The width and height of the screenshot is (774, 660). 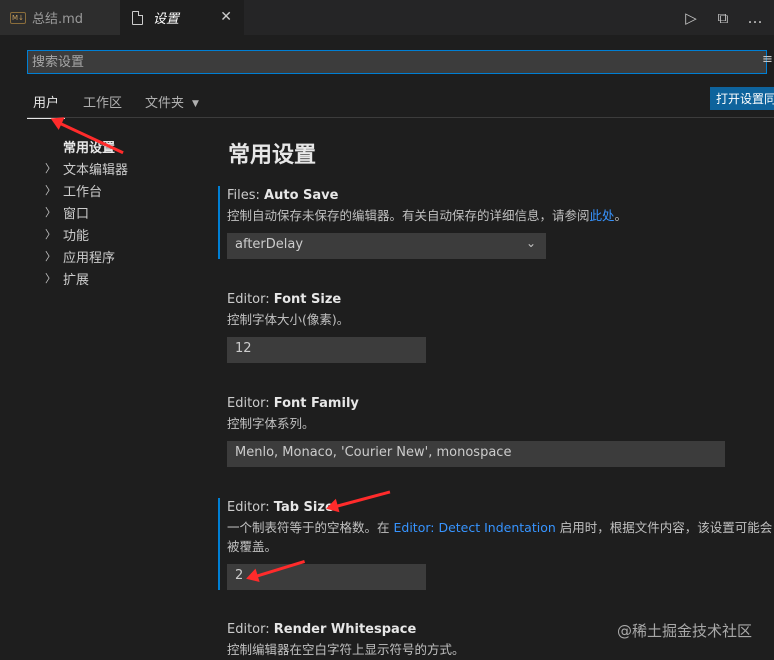 What do you see at coordinates (386, 246) in the screenshot?
I see `auto-save-select: afterDelay ⌄` at bounding box center [386, 246].